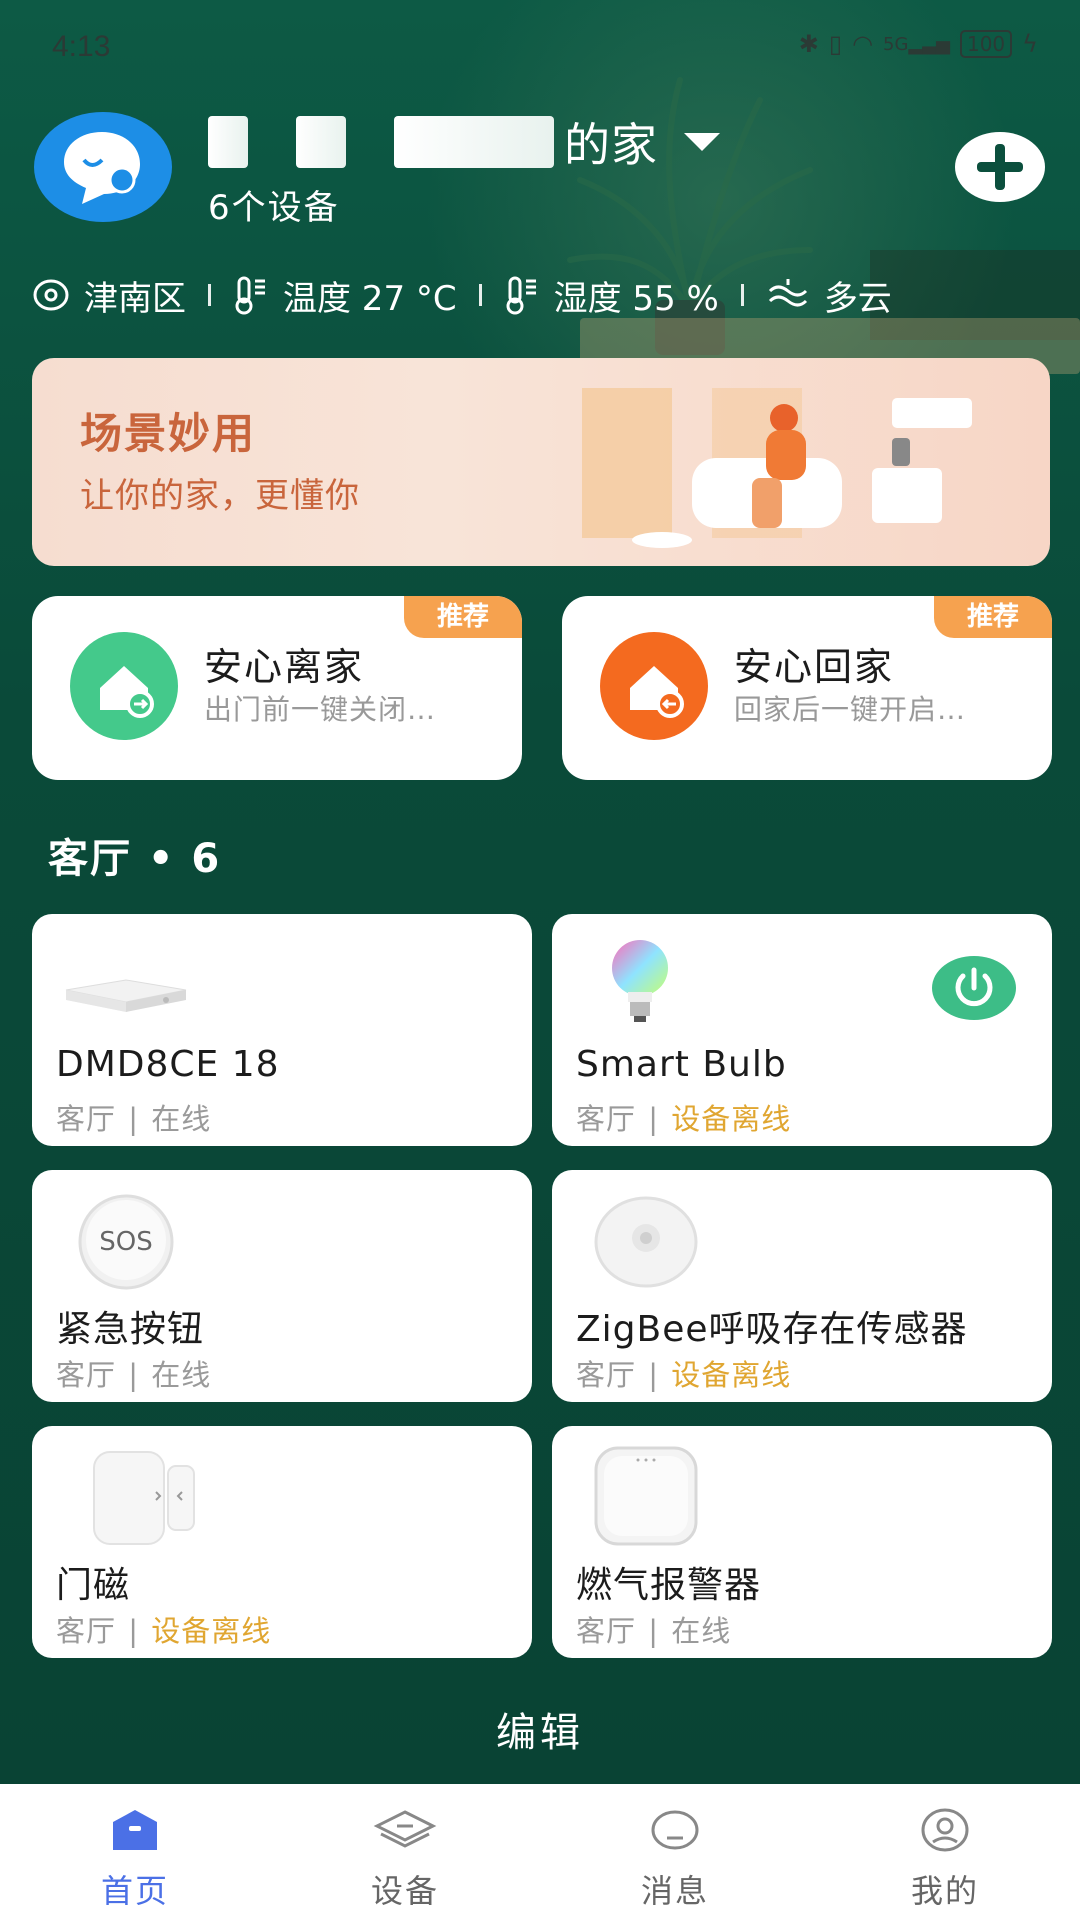  I want to click on weather-bar: 津南区 温度 27 °C 湿度 55 % 多云, so click(462, 295).